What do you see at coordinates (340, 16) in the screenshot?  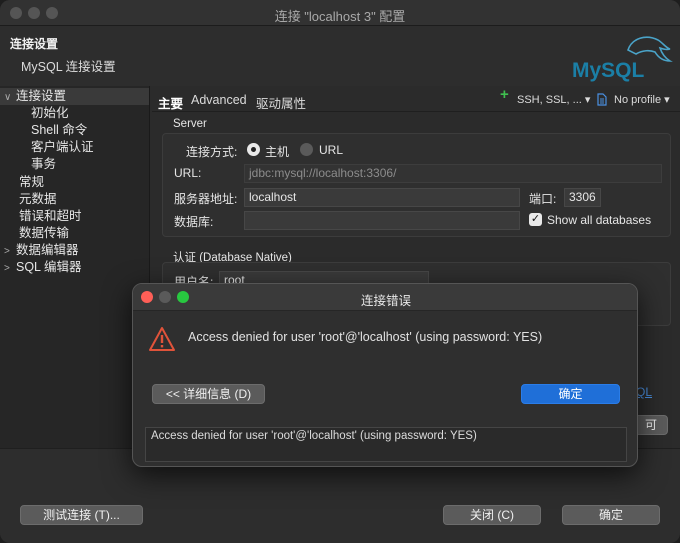 I see `window-title: 连接 "localhost 3" 配置` at bounding box center [340, 16].